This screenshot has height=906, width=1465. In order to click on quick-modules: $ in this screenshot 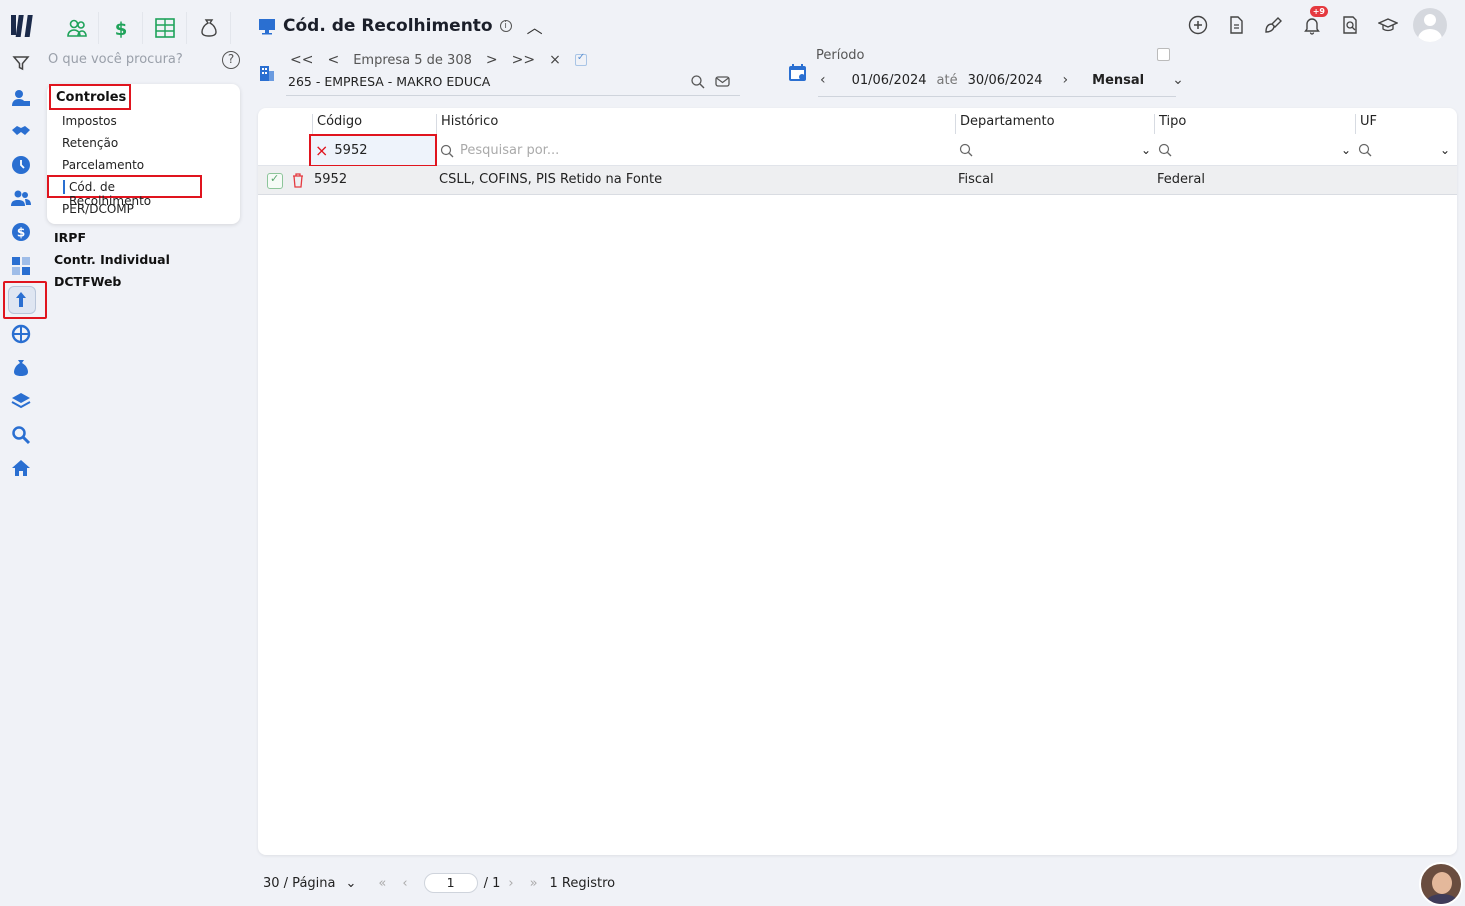, I will do `click(143, 28)`.